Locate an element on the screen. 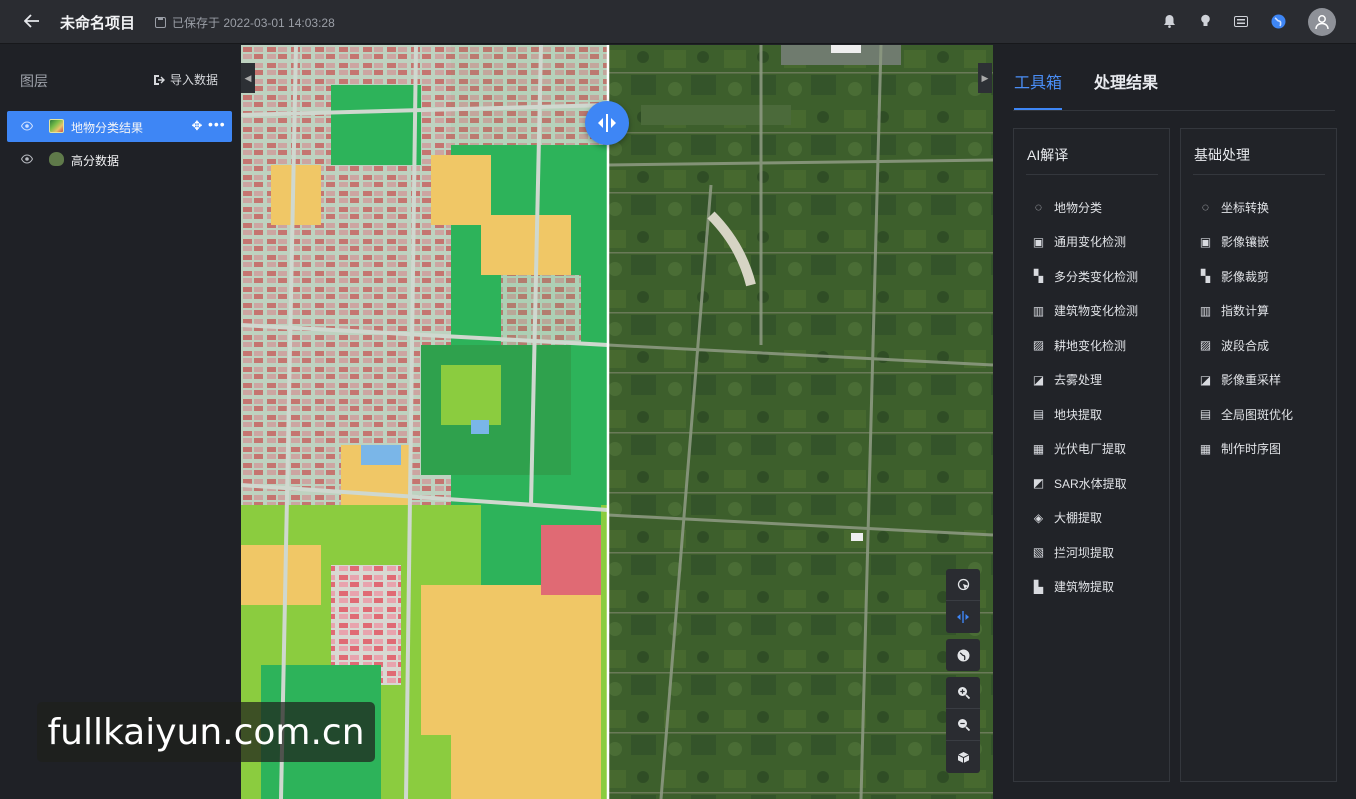 This screenshot has width=1356, height=799. tab-divider is located at coordinates (1174, 110).